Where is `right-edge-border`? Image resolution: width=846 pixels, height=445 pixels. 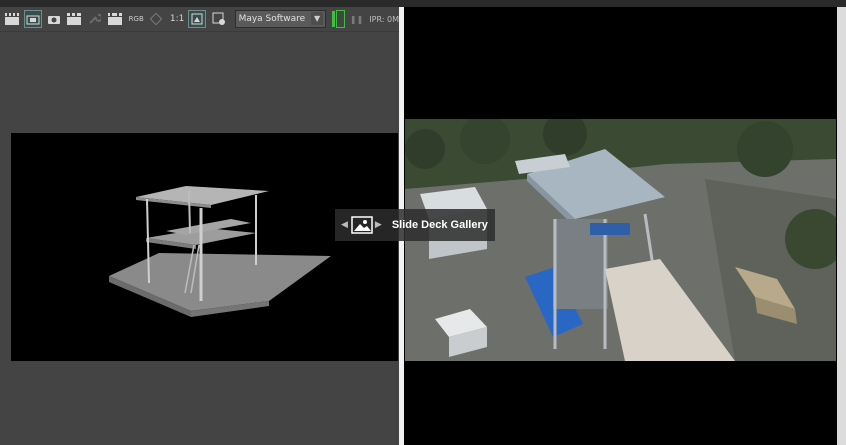
right-edge-border is located at coordinates (841, 226).